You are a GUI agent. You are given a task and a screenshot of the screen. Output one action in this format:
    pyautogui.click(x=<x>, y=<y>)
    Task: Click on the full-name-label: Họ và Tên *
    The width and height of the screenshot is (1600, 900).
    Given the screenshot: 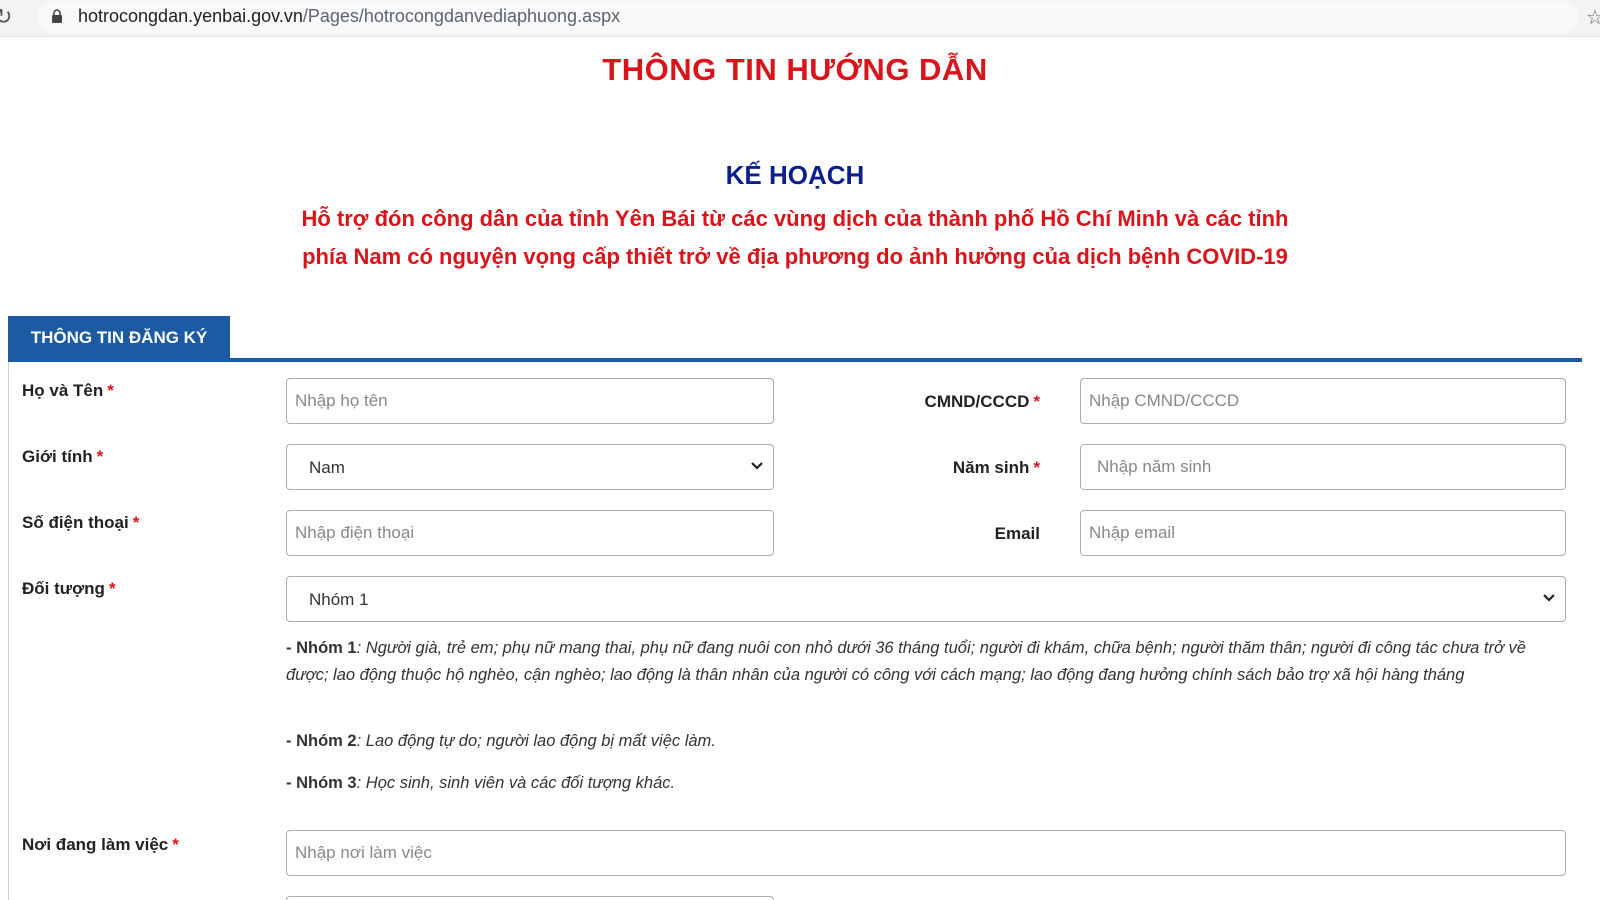 What is the action you would take?
    pyautogui.click(x=68, y=391)
    